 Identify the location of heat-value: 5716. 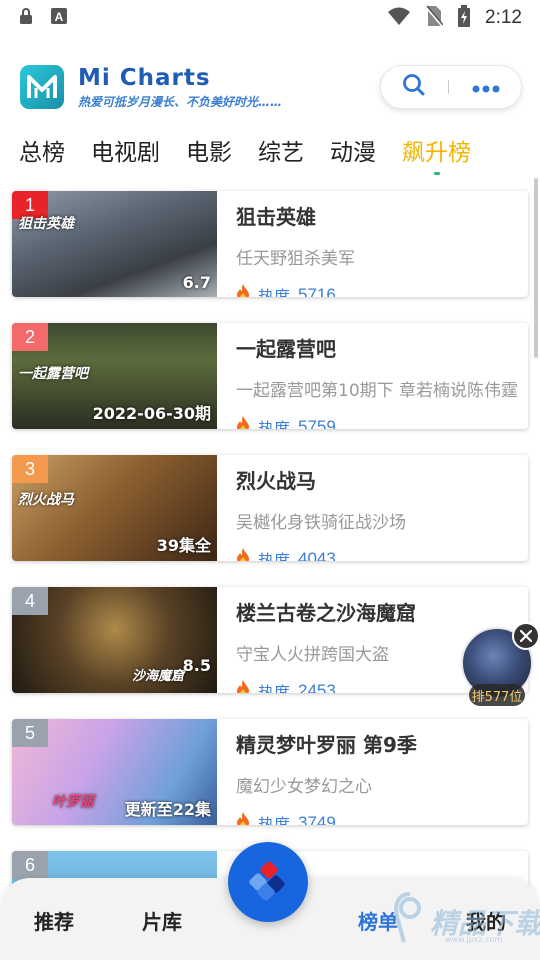
(317, 291).